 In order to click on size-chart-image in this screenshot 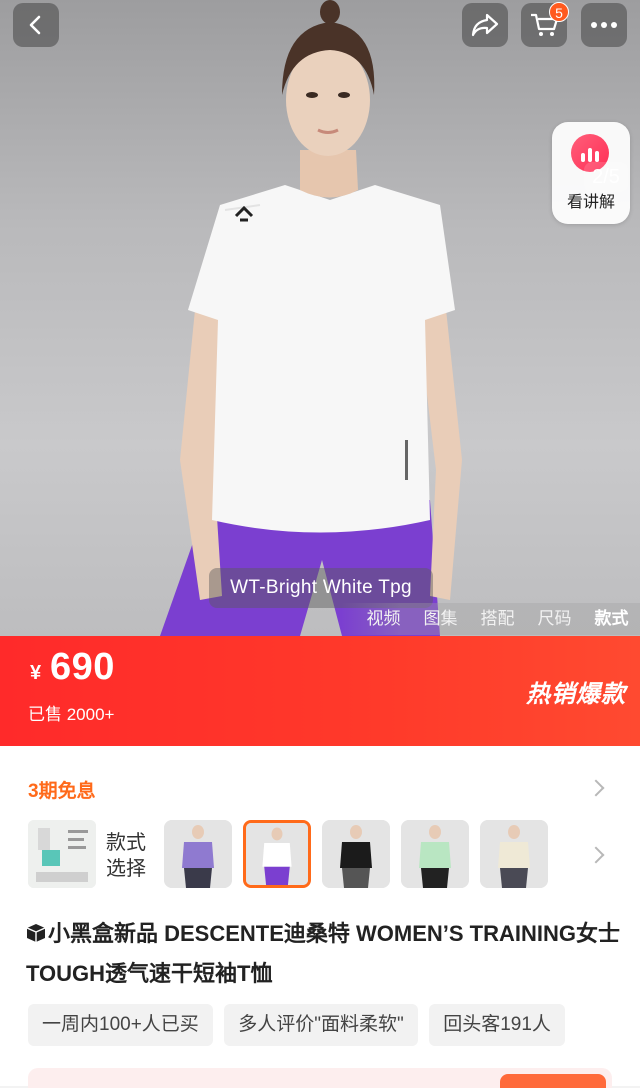, I will do `click(62, 854)`.